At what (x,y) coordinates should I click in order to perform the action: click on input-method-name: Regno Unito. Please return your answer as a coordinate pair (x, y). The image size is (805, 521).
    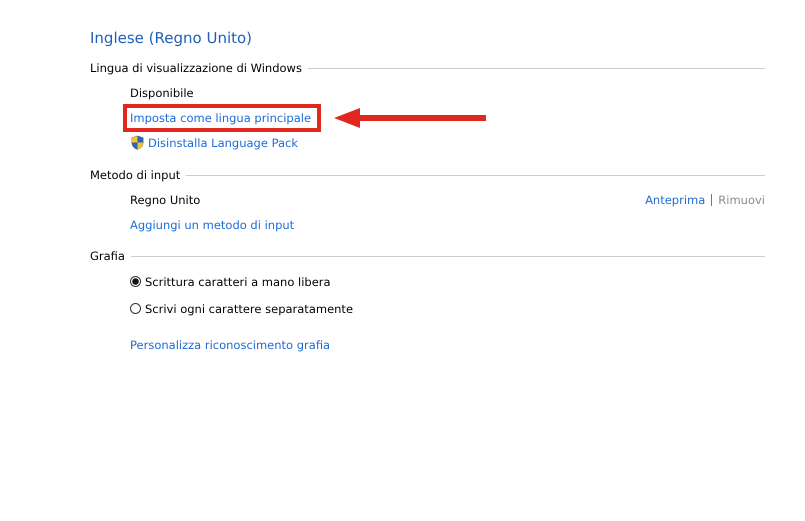
    Looking at the image, I should click on (165, 199).